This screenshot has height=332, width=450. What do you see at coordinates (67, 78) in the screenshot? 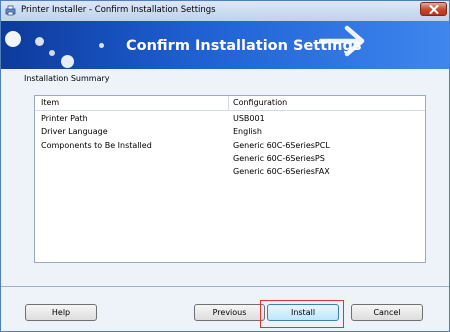
I see `installation-summary-label: Installation Summary` at bounding box center [67, 78].